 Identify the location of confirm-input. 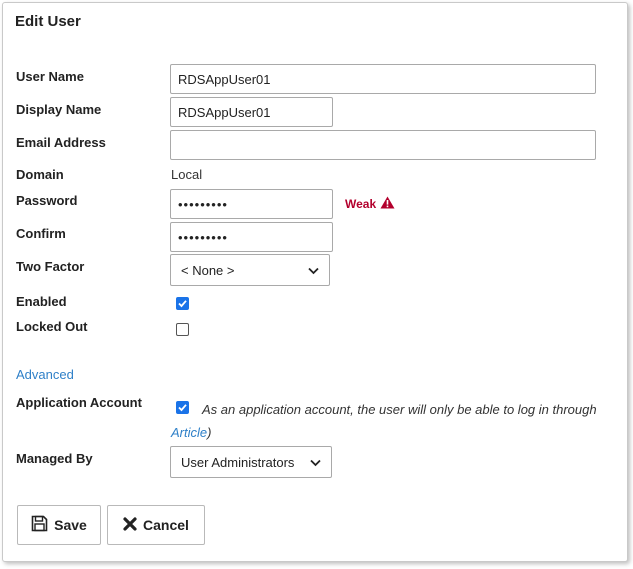
(251, 237).